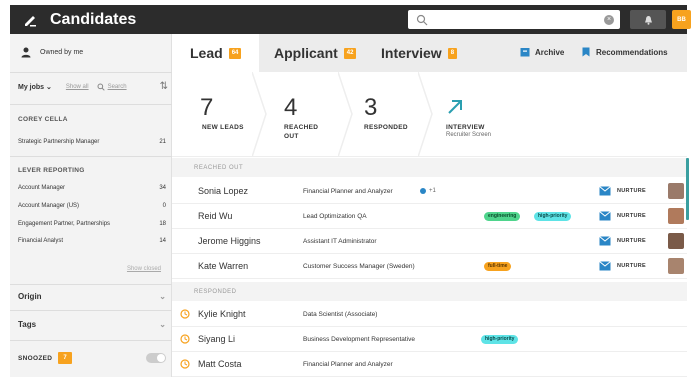  I want to click on tab-label: Lead, so click(206, 53).